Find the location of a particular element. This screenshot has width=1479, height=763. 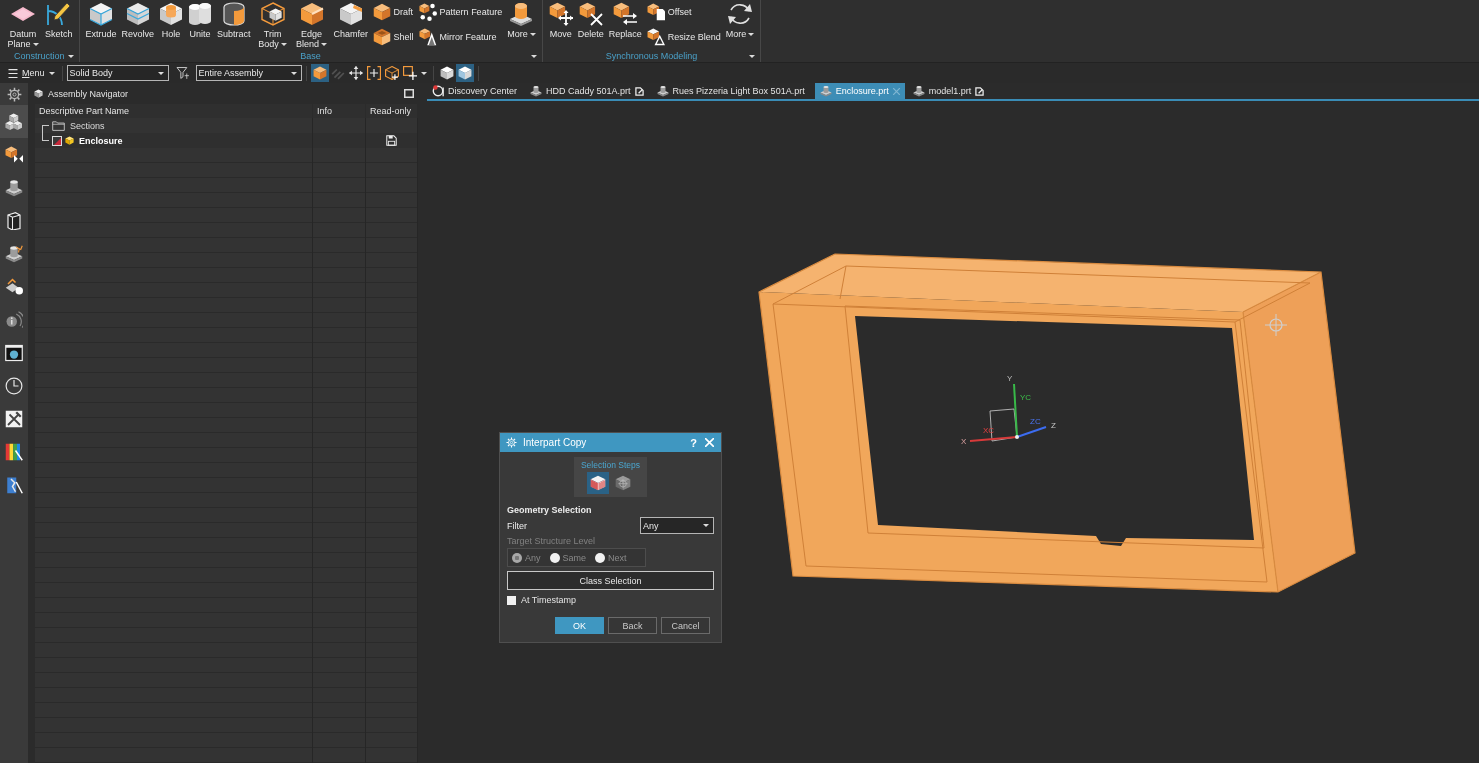

scope-dropdown: Entire Assembly is located at coordinates (248, 73).